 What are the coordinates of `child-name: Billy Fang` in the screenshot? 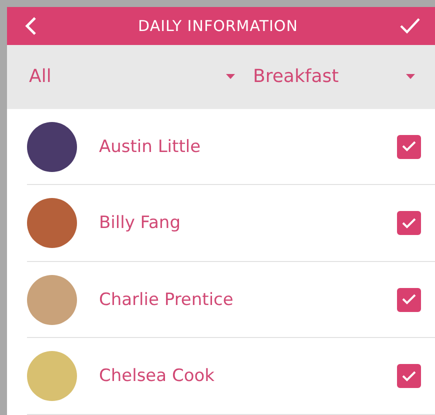 It's located at (140, 223).